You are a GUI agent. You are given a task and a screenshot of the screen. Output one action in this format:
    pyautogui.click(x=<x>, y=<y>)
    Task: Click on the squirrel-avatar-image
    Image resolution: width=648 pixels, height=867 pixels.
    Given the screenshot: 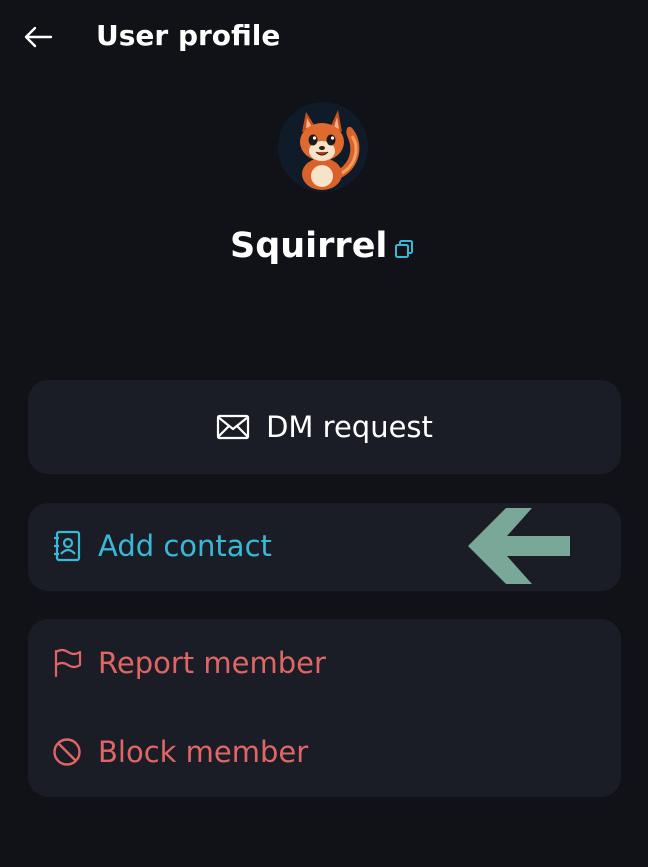 What is the action you would take?
    pyautogui.click(x=323, y=147)
    